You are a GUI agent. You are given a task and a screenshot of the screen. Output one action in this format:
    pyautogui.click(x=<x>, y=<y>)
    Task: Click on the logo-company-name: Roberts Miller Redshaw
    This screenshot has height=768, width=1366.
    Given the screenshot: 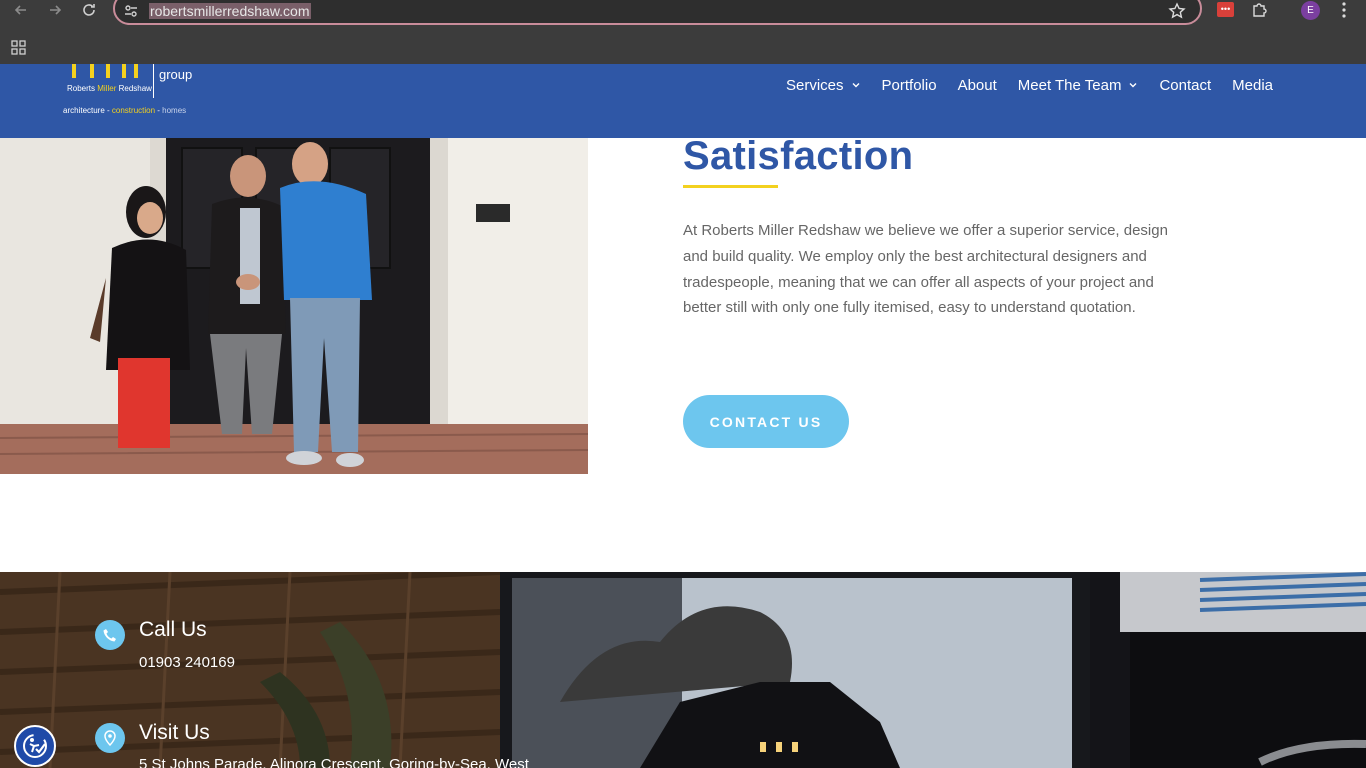 What is the action you would take?
    pyautogui.click(x=109, y=88)
    